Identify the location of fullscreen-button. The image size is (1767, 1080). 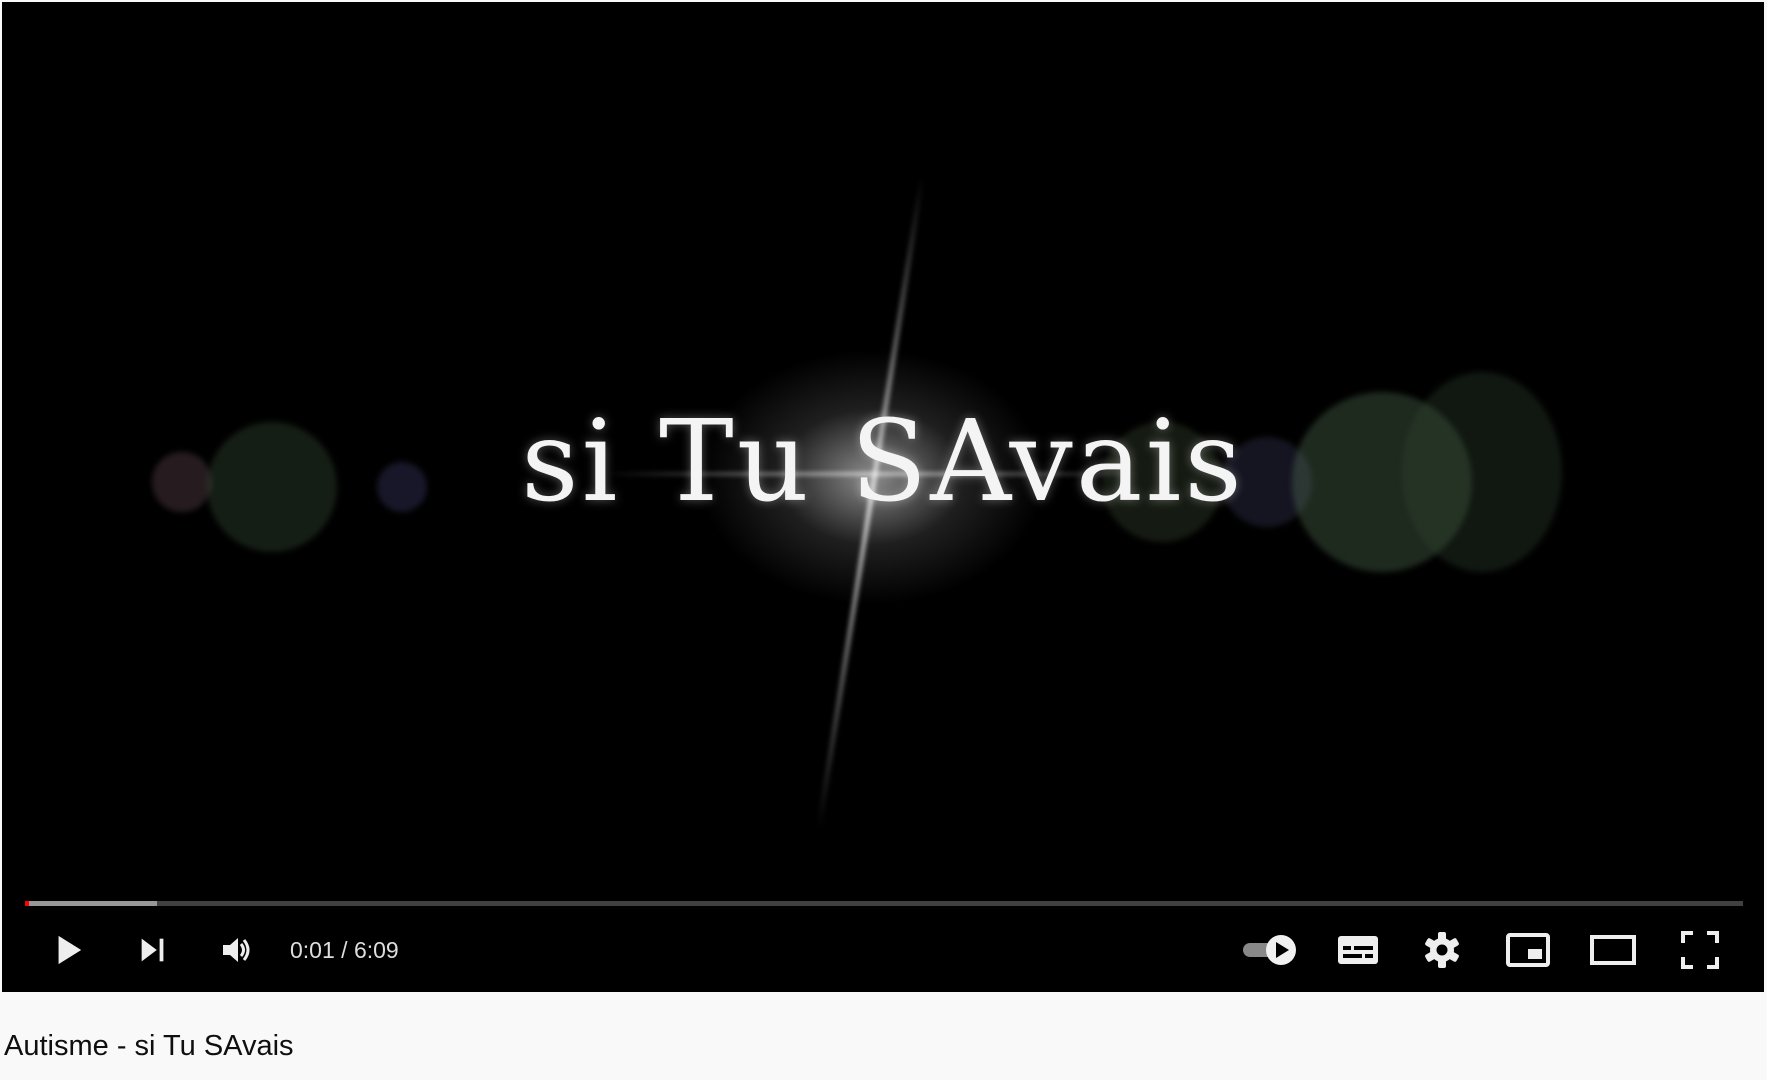
(1700, 950).